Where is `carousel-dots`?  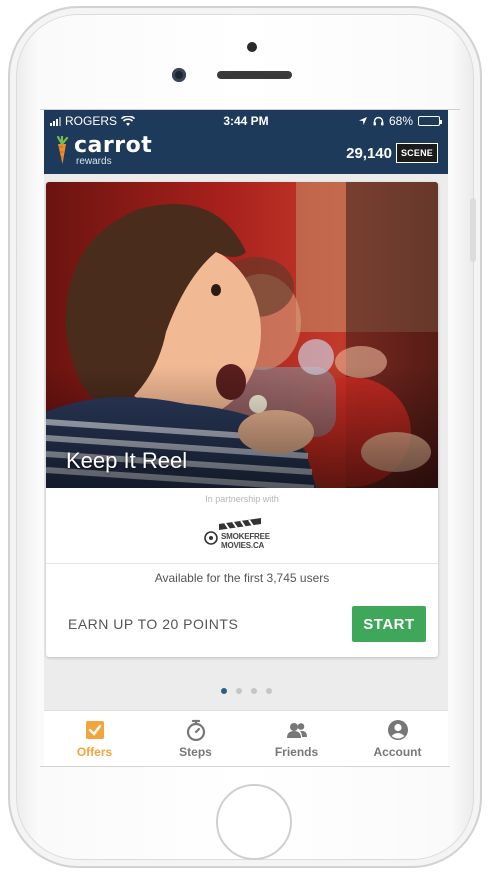 carousel-dots is located at coordinates (246, 691).